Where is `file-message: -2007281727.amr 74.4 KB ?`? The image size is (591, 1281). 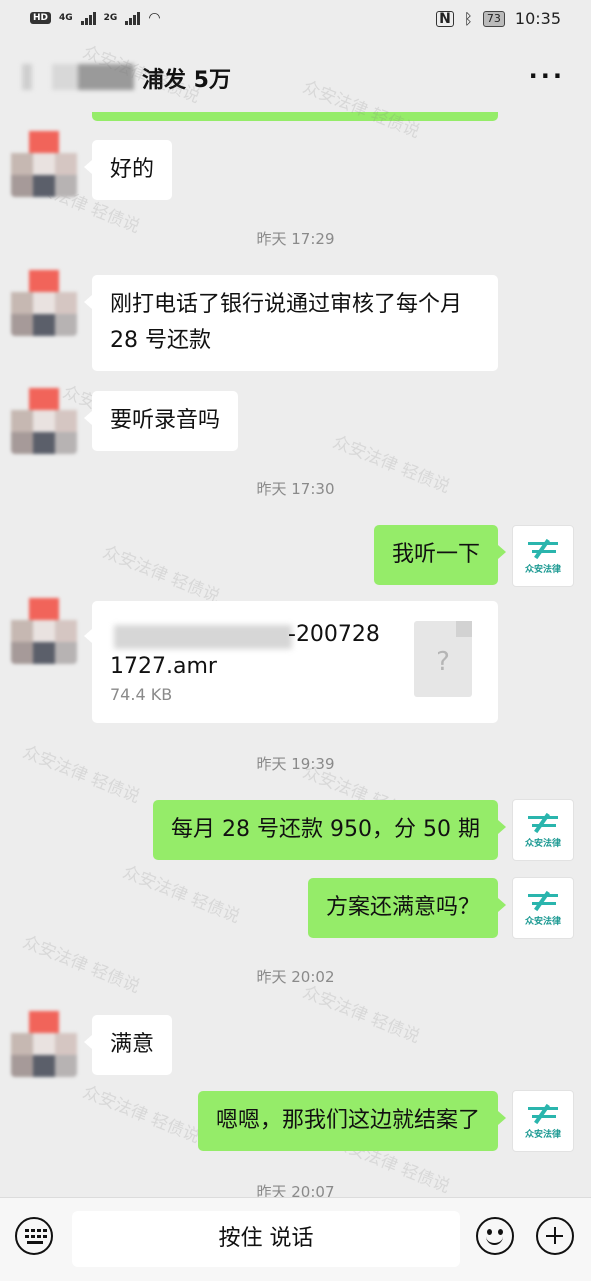 file-message: -2007281727.amr 74.4 KB ? is located at coordinates (291, 662).